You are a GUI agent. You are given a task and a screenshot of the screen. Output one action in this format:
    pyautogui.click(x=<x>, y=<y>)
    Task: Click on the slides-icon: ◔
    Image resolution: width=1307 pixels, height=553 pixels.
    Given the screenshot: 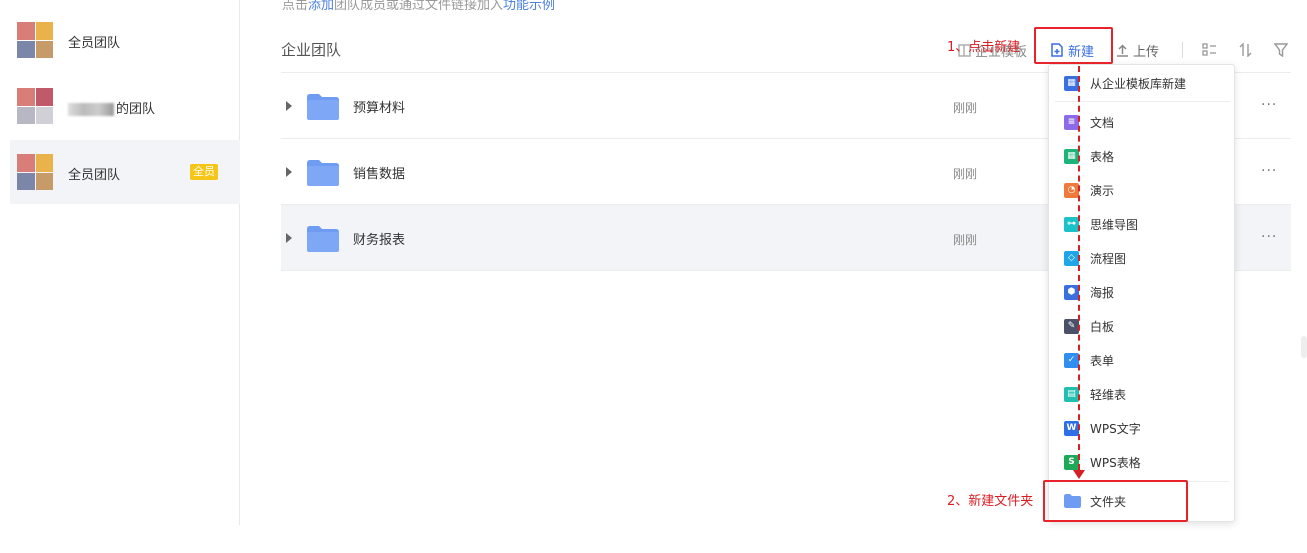 What is the action you would take?
    pyautogui.click(x=1071, y=190)
    